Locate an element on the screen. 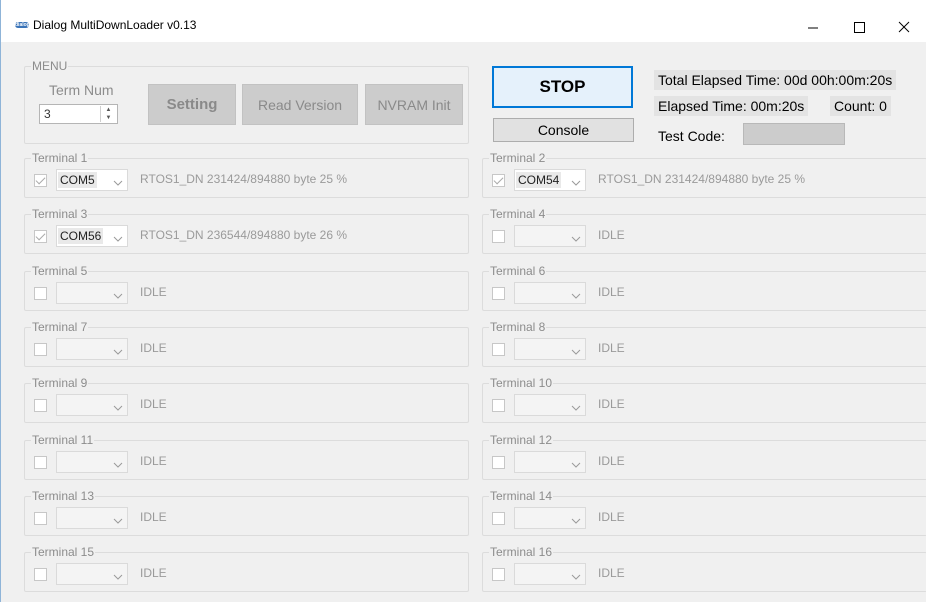 Image resolution: width=926 pixels, height=602 pixels. minimize-icon is located at coordinates (813, 28).